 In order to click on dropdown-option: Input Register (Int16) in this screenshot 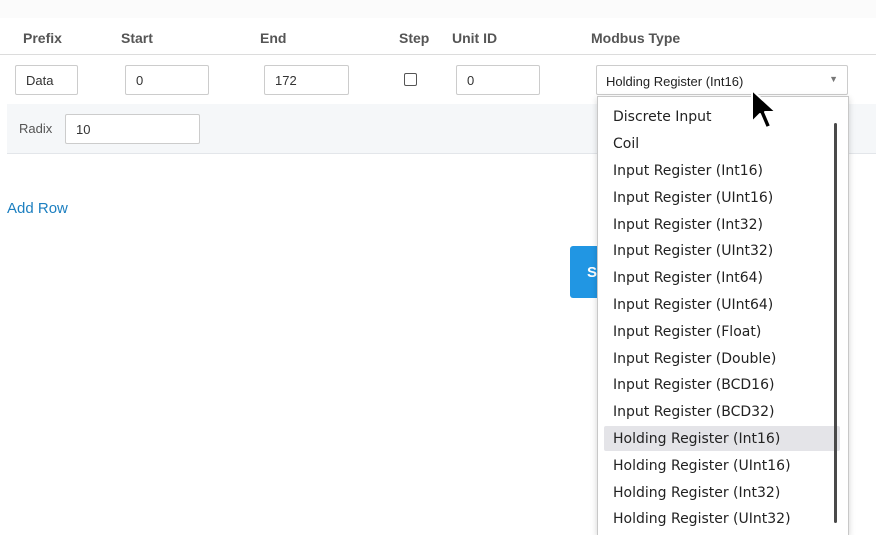, I will do `click(722, 170)`.